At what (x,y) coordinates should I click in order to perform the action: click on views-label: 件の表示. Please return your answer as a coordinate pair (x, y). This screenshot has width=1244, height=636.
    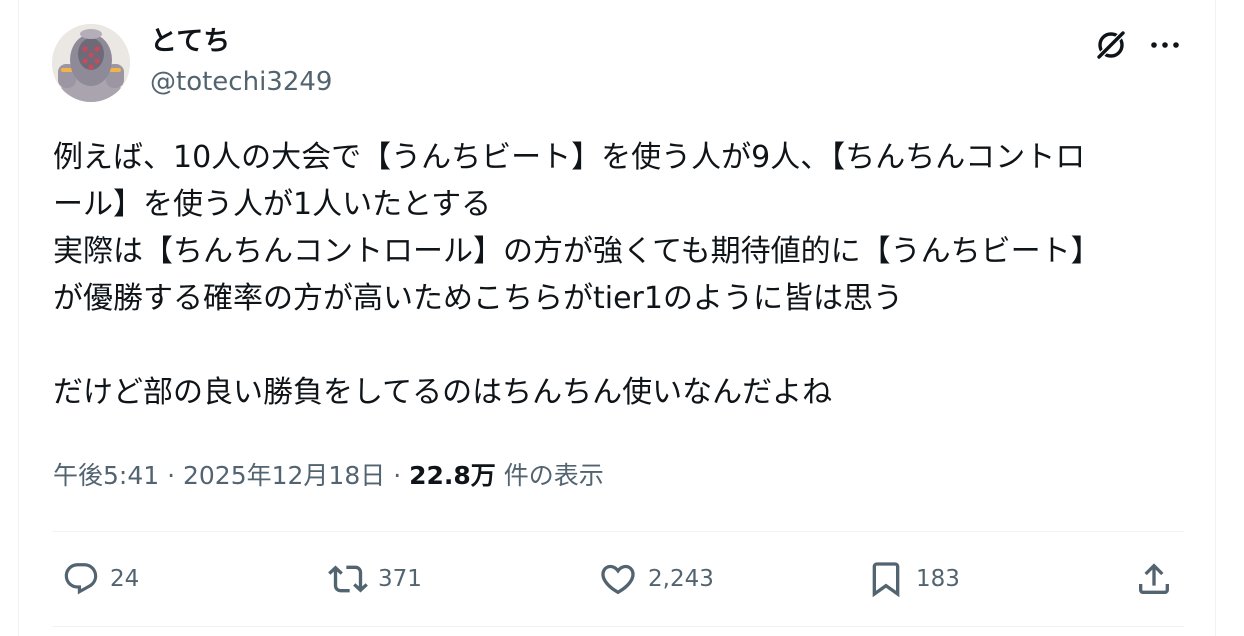
    Looking at the image, I should click on (553, 475).